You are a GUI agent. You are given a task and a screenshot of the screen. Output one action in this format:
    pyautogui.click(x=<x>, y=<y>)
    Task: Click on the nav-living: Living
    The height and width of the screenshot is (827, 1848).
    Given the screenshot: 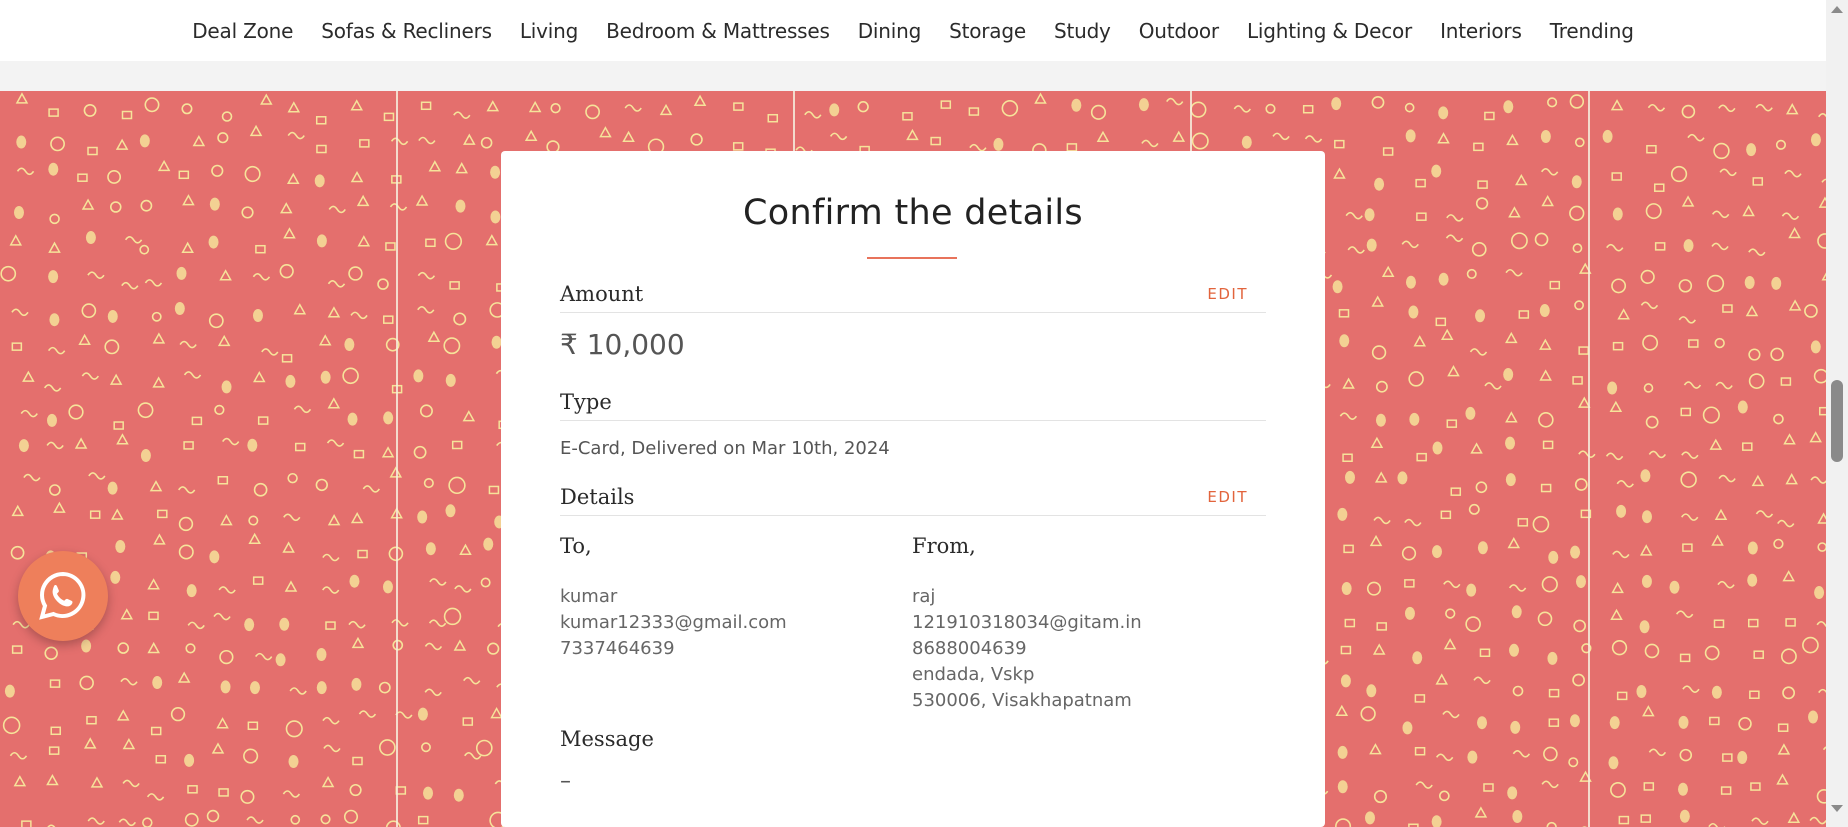 What is the action you would take?
    pyautogui.click(x=549, y=31)
    